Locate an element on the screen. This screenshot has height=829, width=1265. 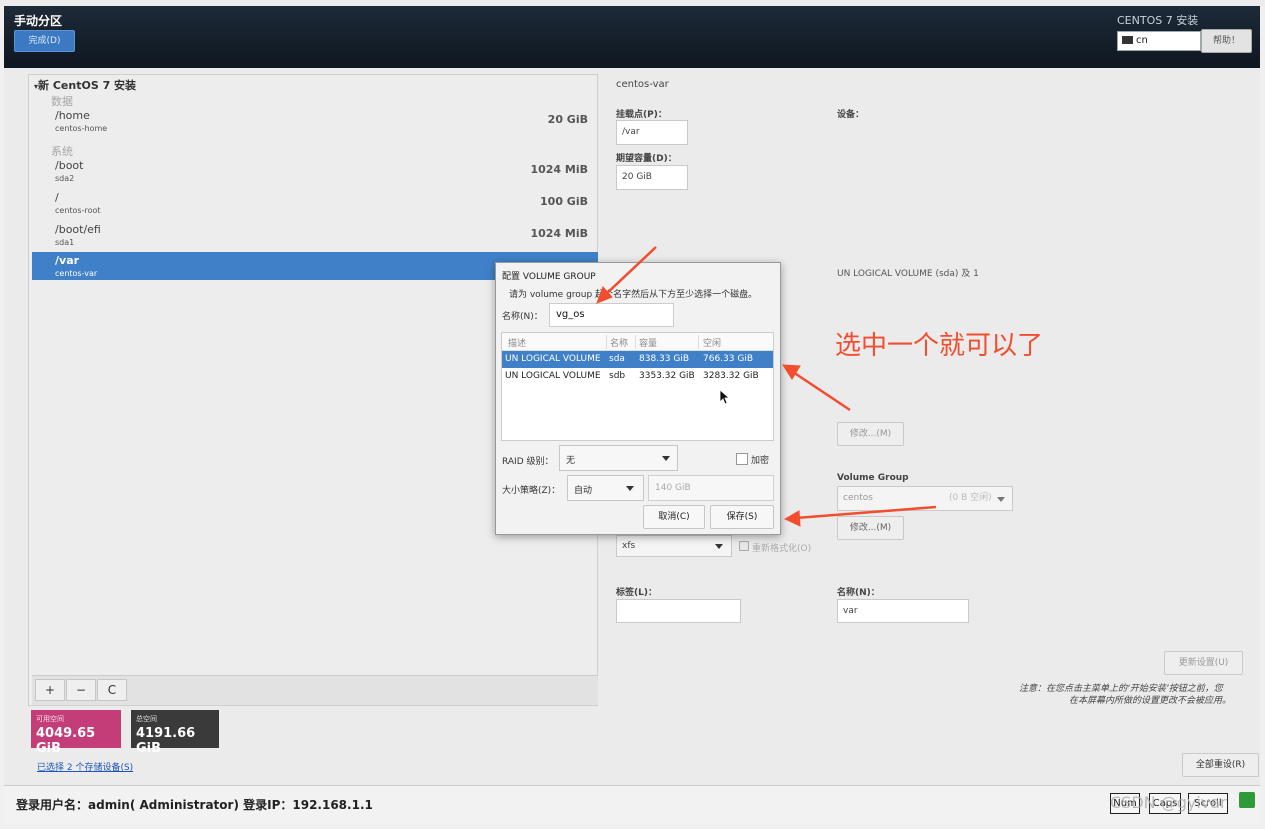
annotation-arrows is located at coordinates (766, 386).